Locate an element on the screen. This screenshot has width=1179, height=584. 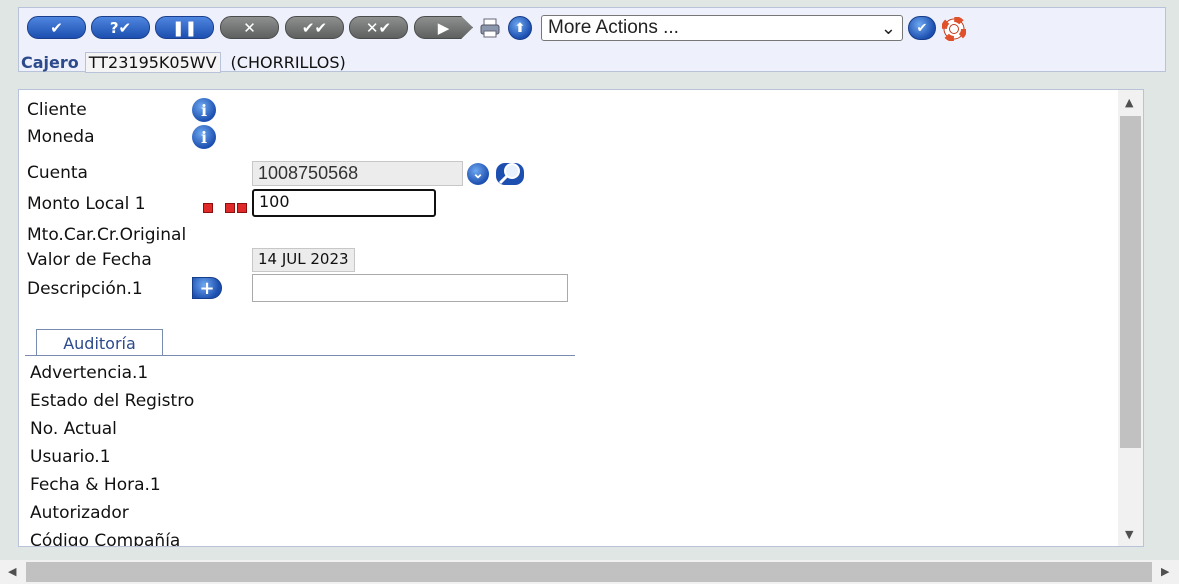
upload-button: ⬆ is located at coordinates (520, 28).